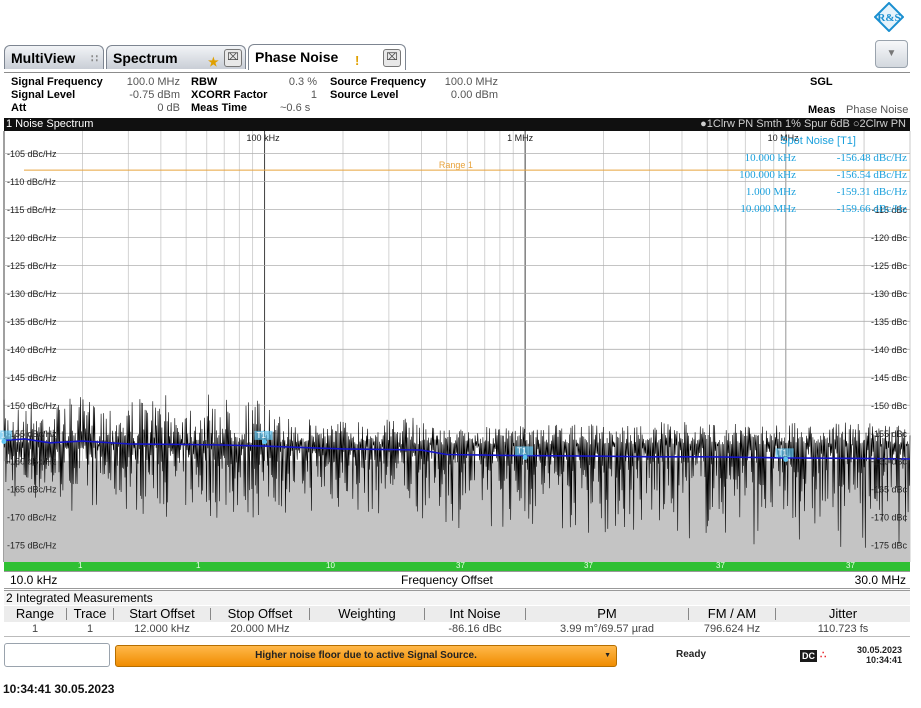 Image resolution: width=921 pixels, height=708 pixels. I want to click on signal-frequency-value: 100.0 MHz, so click(153, 82).